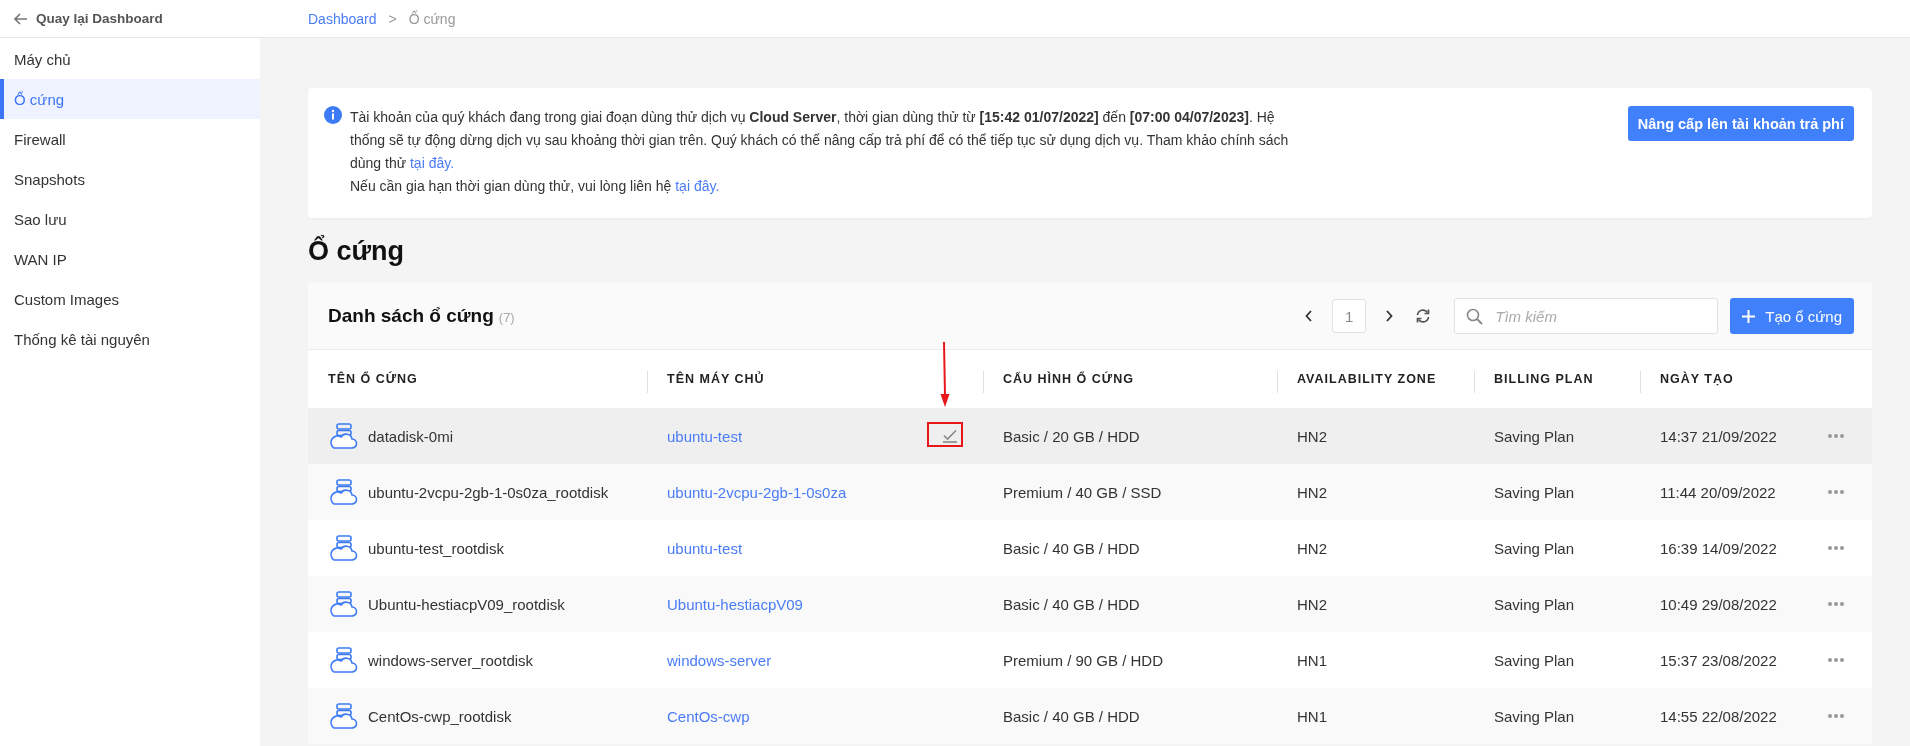 The image size is (1910, 746). I want to click on notice-text: Tài khoản của quý khách đang trong giai đoạn dùng thử dịch vụ Cloud Server, thời gian dùng thử từ [15:42 01/07/2022] đến [07:00 04/07/2023]. Hệ thống sẽ tự động dừng dịch vụ sau khoảng thời gian trên. Quý khách có thể nâng cấp trả phí để có thể tiếp tục sử dụng dịch vụ. Tham khảo chính sách dùng thử tại đây., so click(820, 140).